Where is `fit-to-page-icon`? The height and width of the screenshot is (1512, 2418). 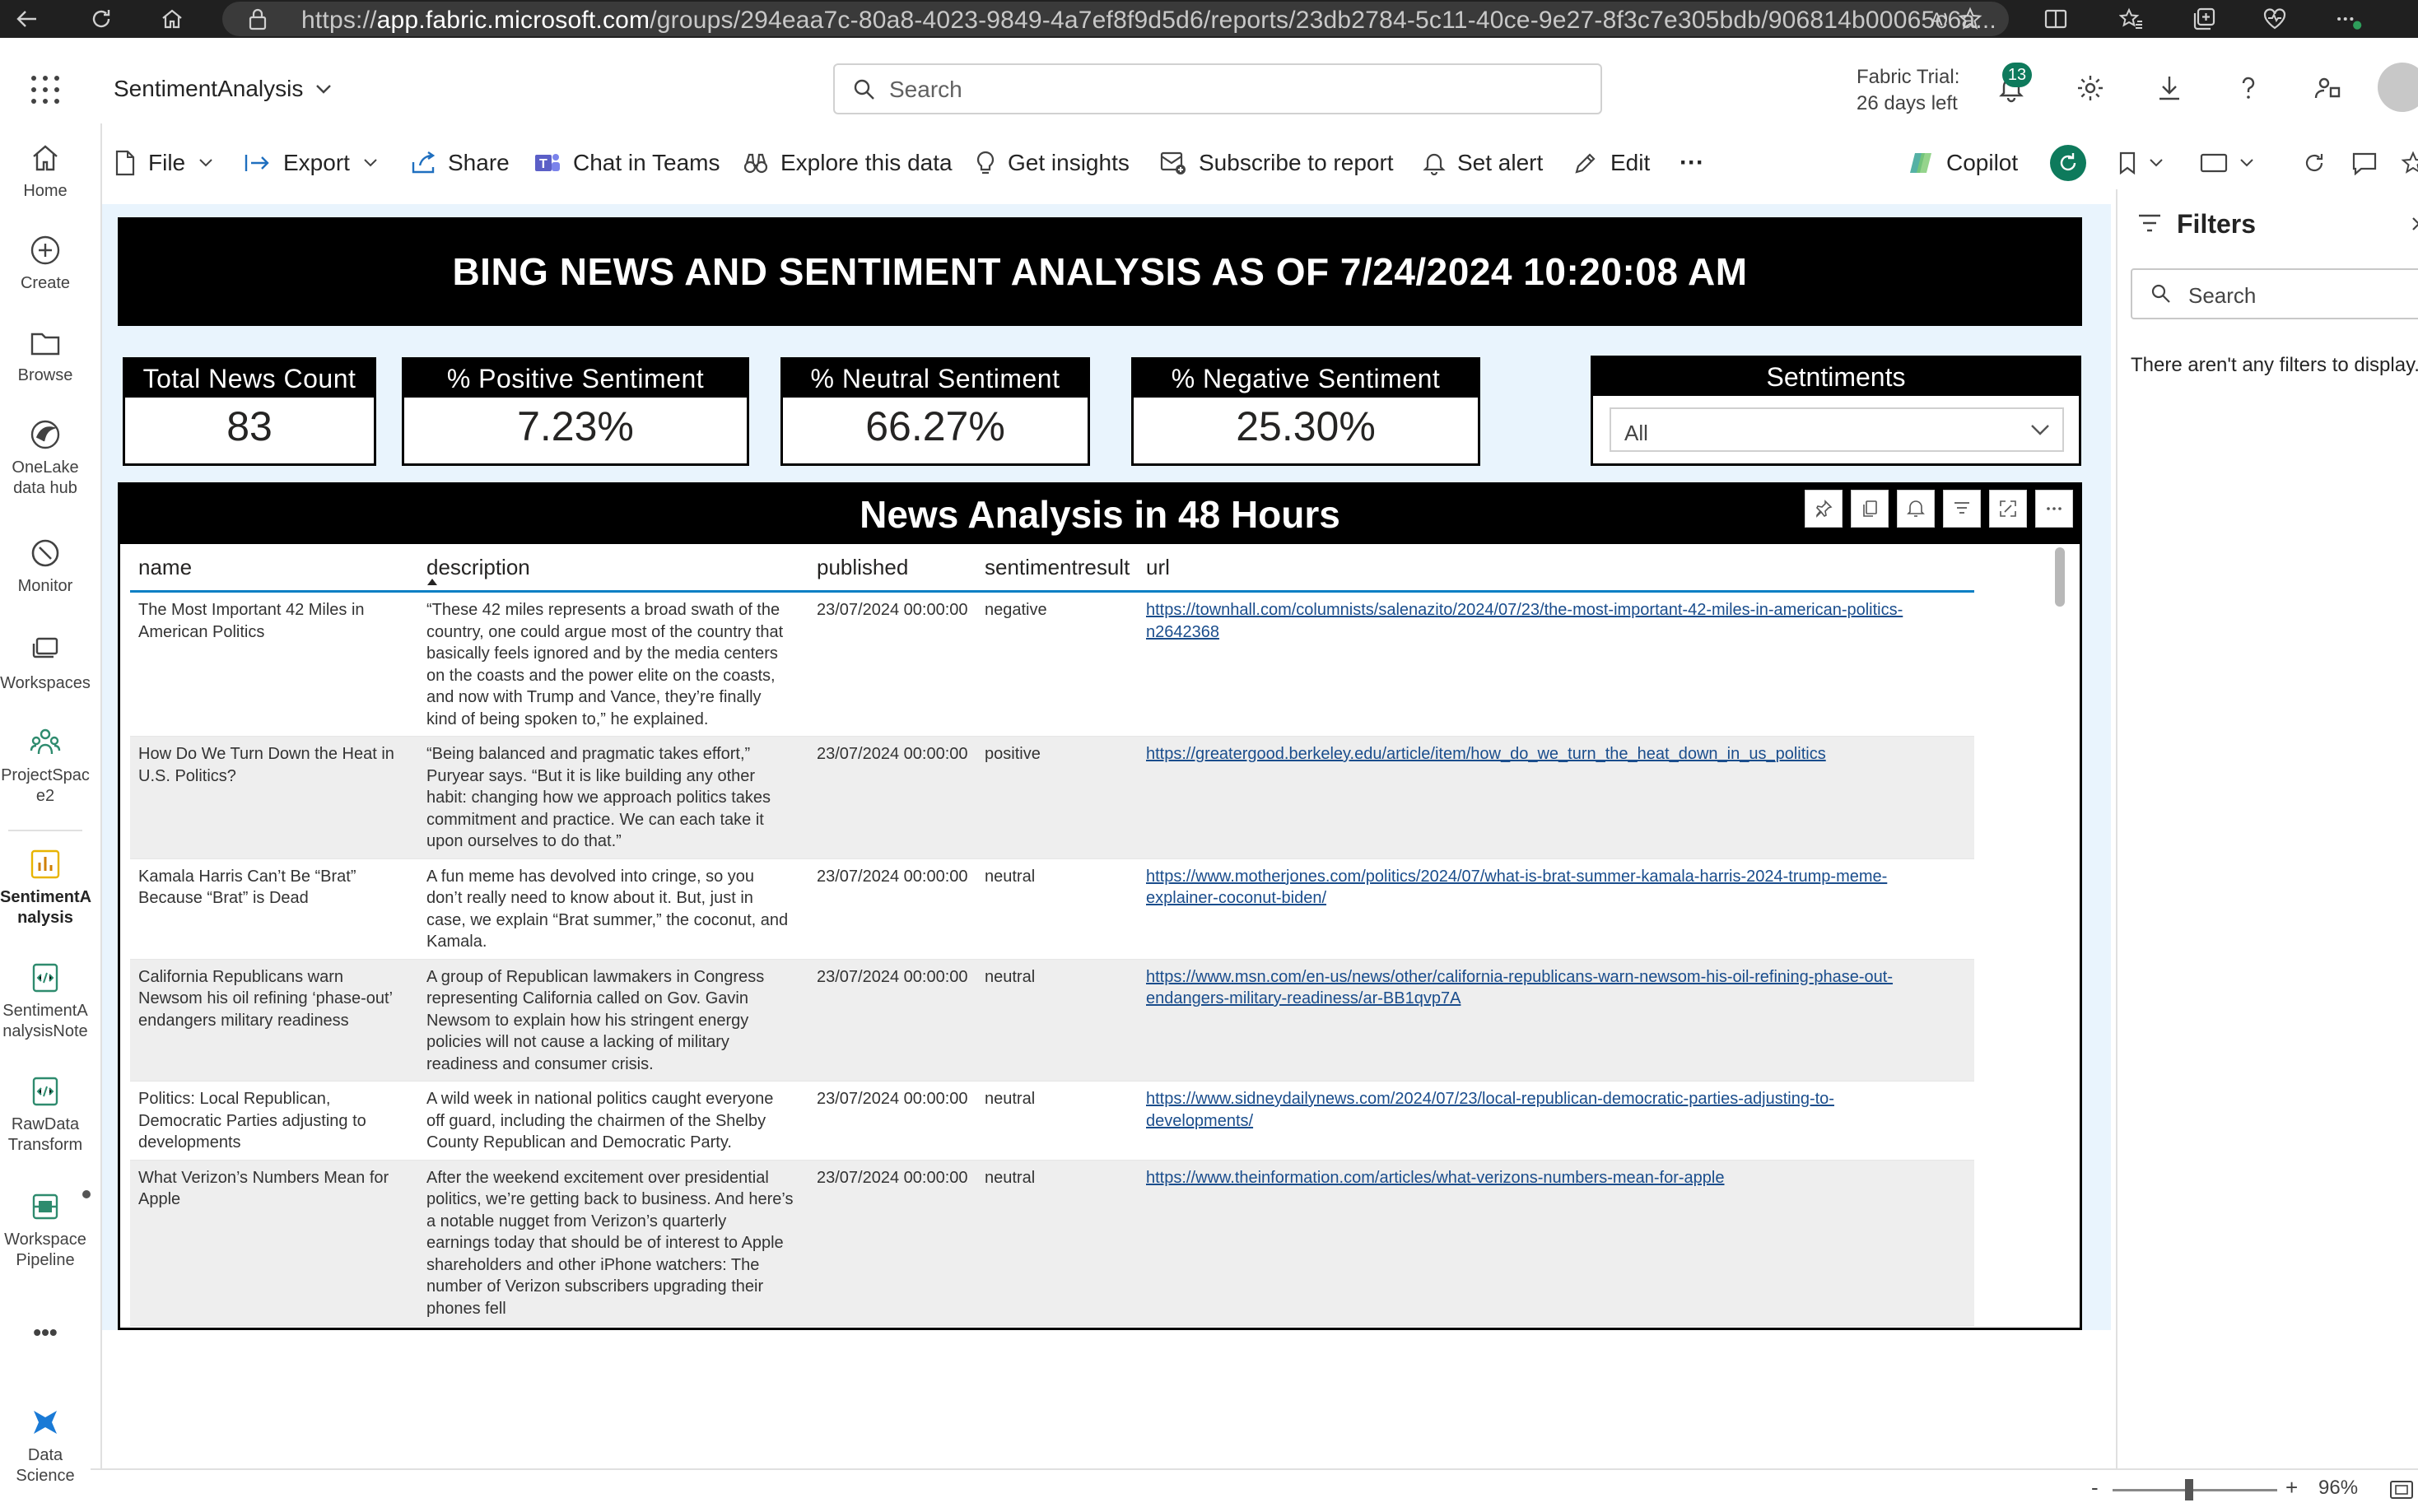
fit-to-page-icon is located at coordinates (2402, 1490).